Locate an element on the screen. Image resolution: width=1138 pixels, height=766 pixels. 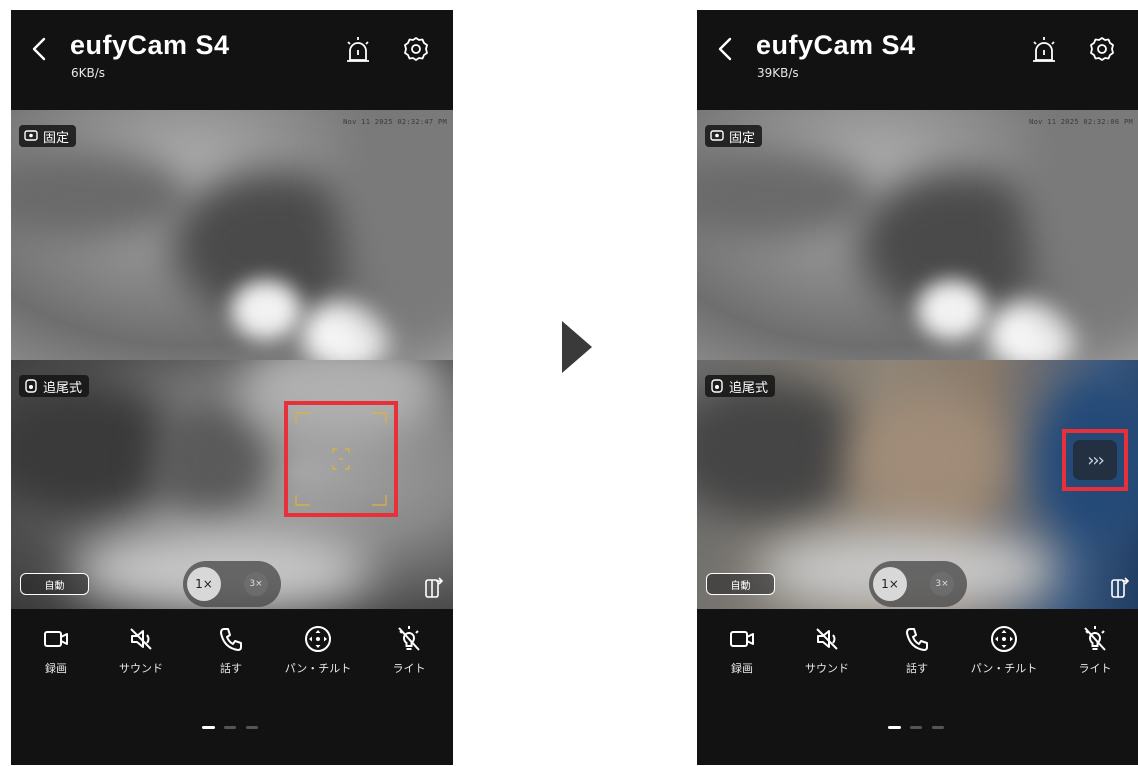
pan-forward-button: ››› is located at coordinates (1095, 460).